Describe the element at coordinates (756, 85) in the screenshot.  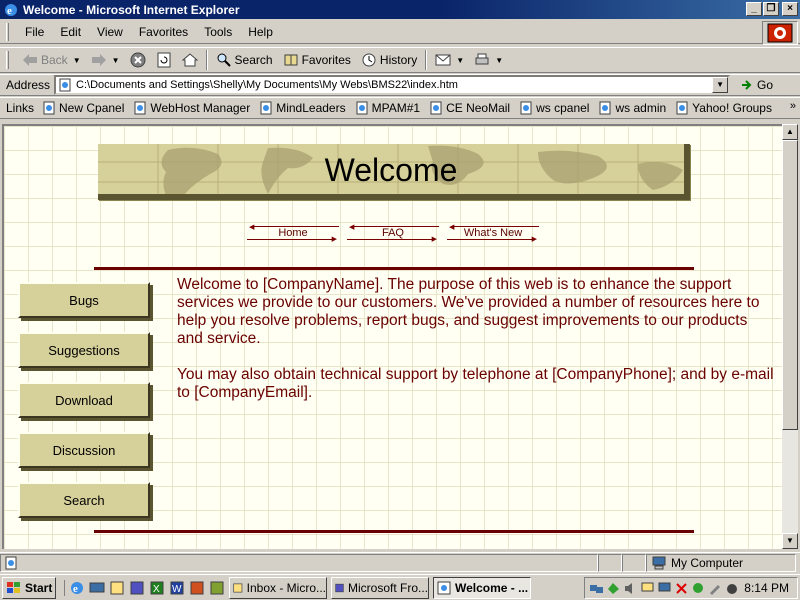
I see `go-button: Go` at that location.